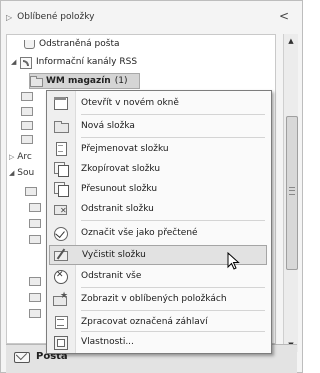  I want to click on menu-item-rename-folder: Přejmenovat složku, so click(158, 149).